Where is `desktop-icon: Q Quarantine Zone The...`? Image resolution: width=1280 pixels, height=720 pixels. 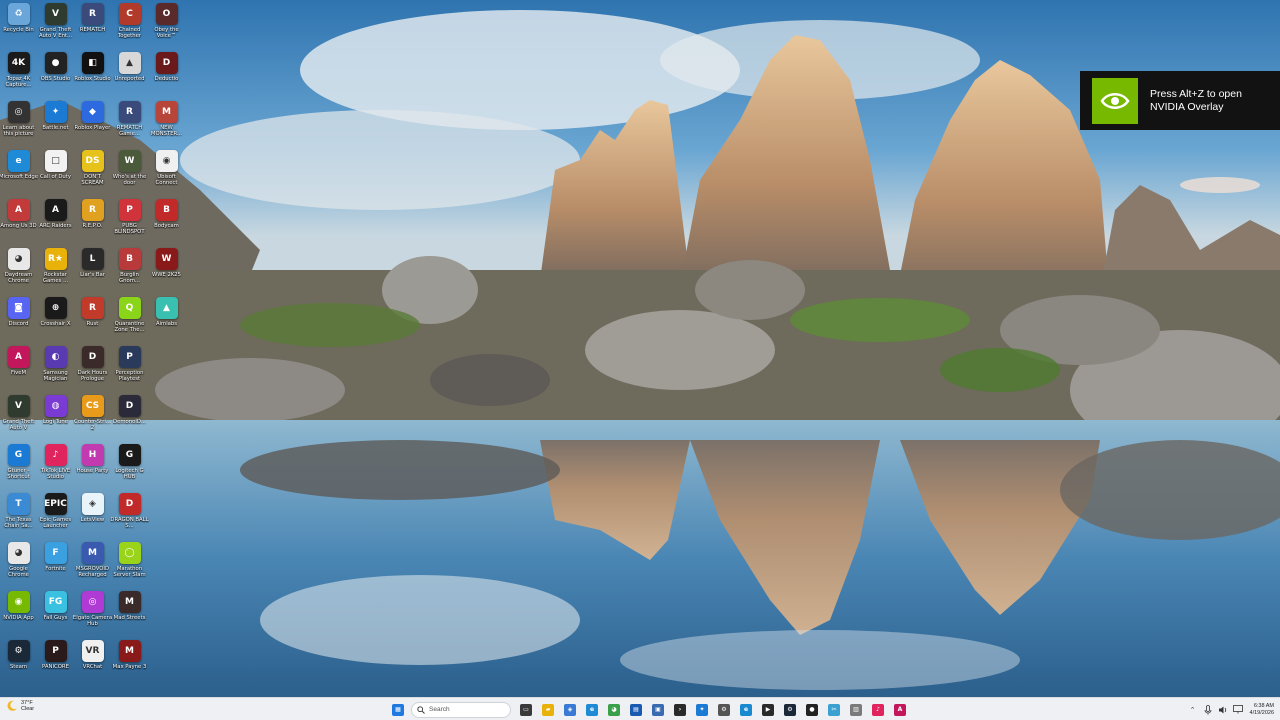 desktop-icon: Q Quarantine Zone The... is located at coordinates (129, 318).